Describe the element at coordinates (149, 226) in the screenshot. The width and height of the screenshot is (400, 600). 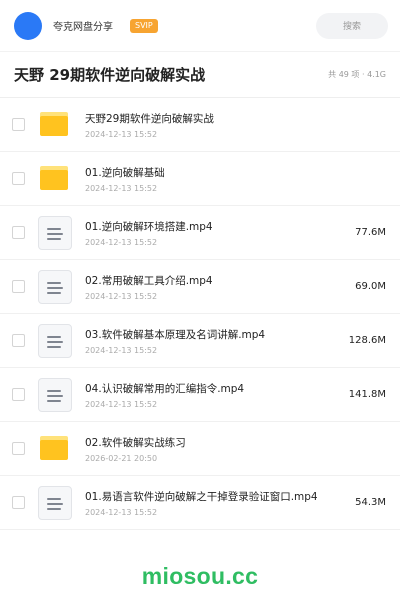
I see `item-name: 01.逆向破解环境搭建.mp4` at that location.